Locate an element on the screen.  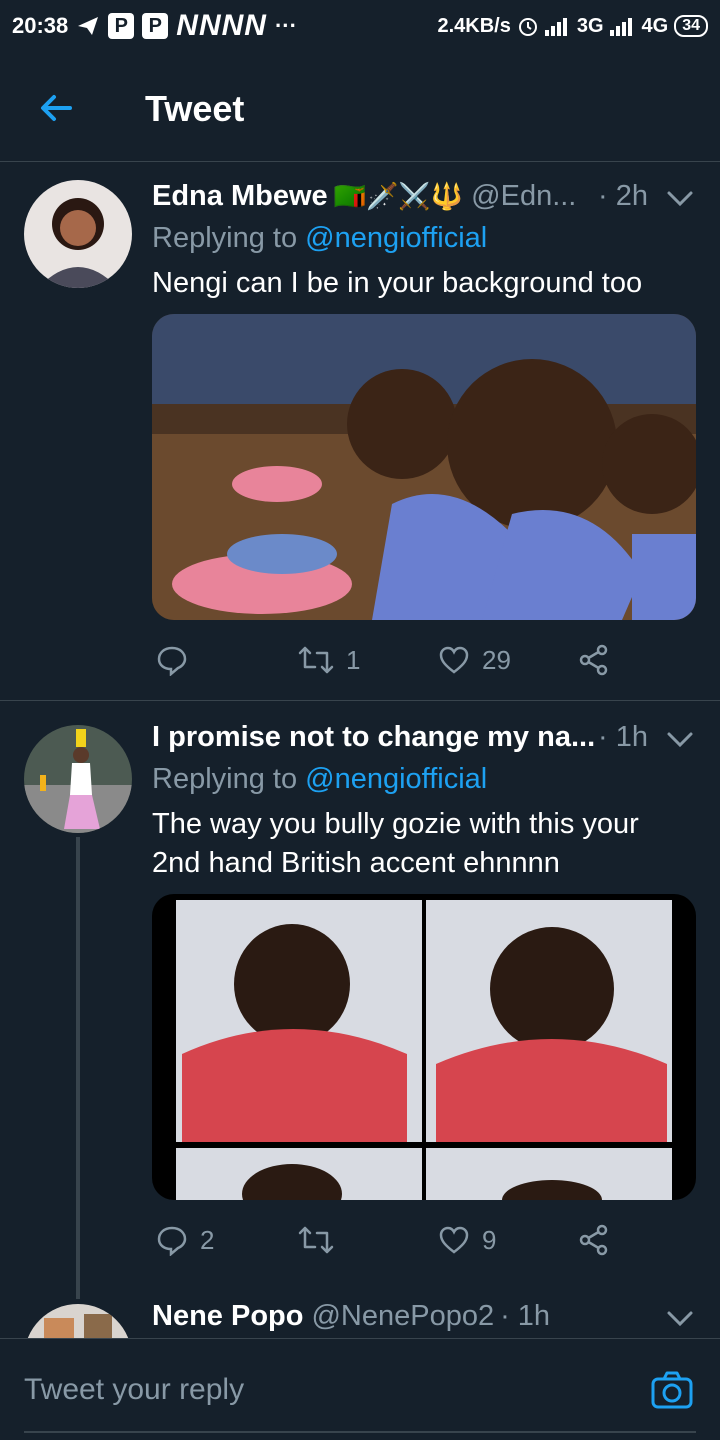
network-speed: 2.4KB/s is located at coordinates (474, 25).